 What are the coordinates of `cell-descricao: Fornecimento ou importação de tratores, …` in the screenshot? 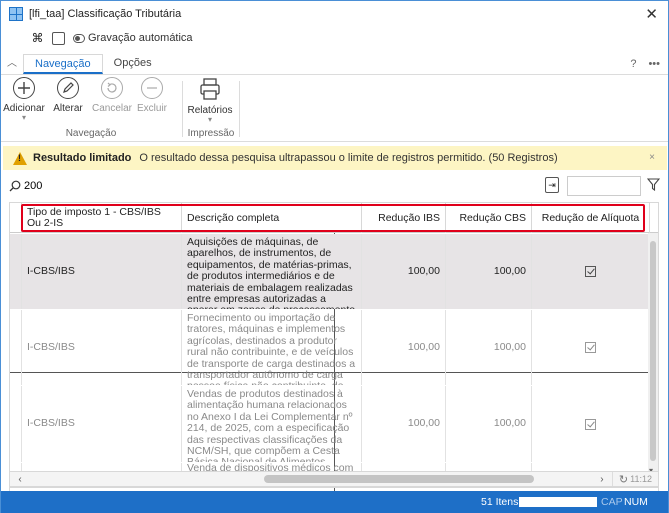 It's located at (272, 347).